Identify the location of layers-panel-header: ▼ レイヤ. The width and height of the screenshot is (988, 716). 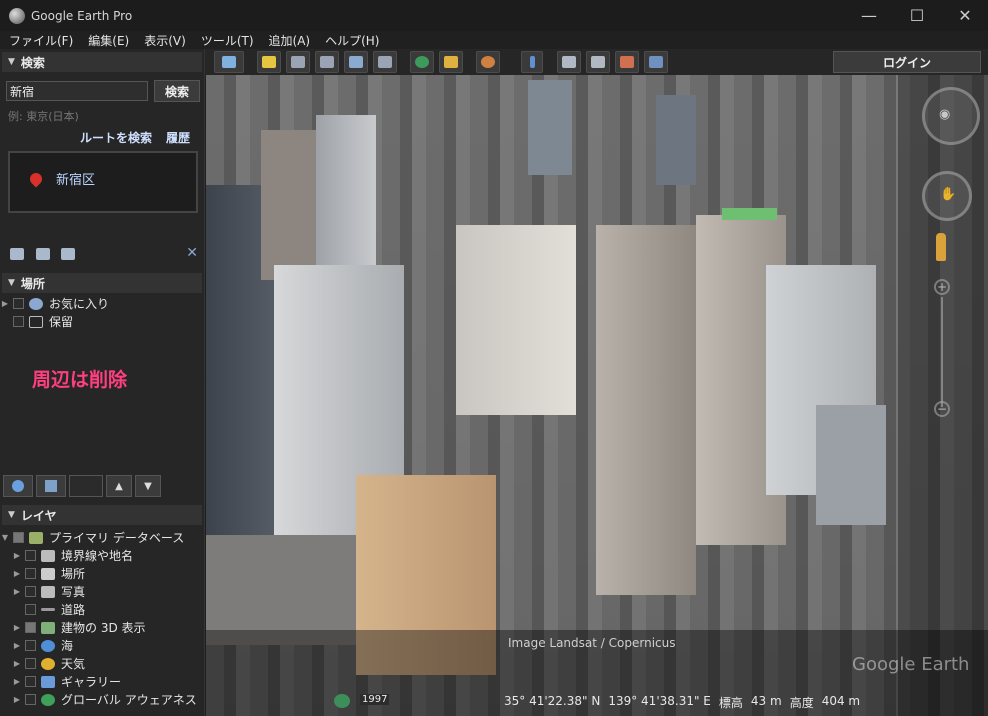
(102, 515).